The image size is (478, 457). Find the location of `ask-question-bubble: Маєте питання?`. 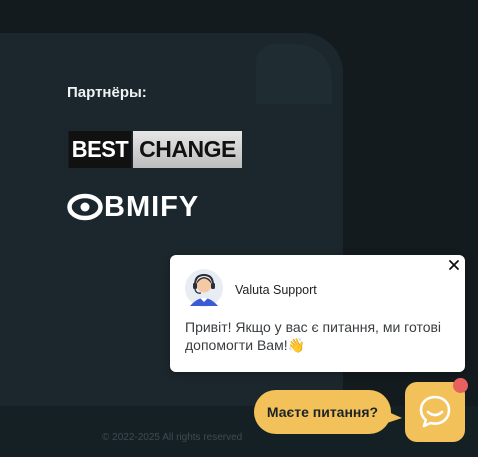

ask-question-bubble: Маєте питання? is located at coordinates (322, 412).